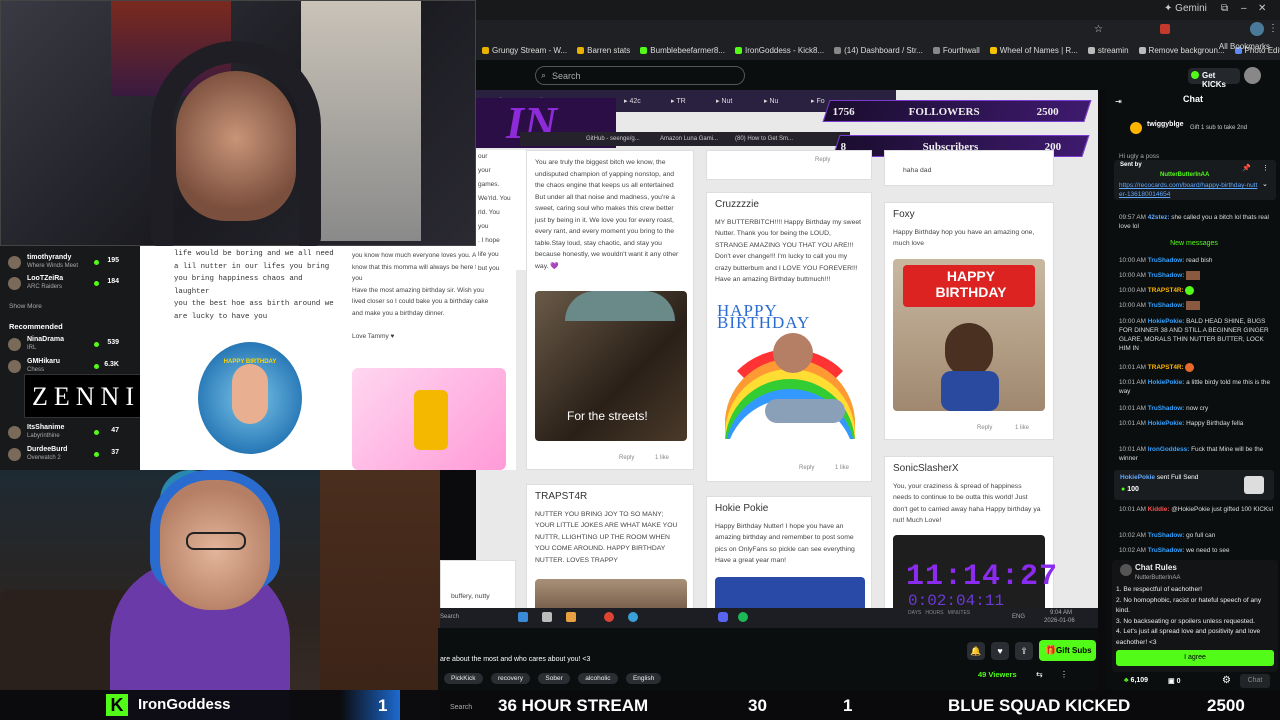 The image size is (1280, 720). Describe the element at coordinates (982, 577) in the screenshot. I see `timer-main: 11:14:27` at that location.